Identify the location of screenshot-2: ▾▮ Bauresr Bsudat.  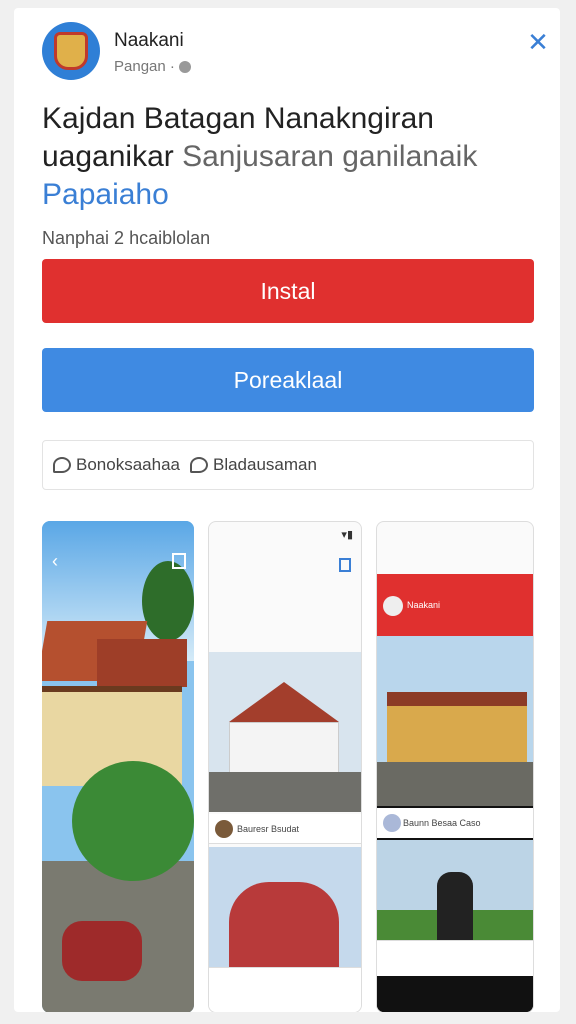
(285, 766).